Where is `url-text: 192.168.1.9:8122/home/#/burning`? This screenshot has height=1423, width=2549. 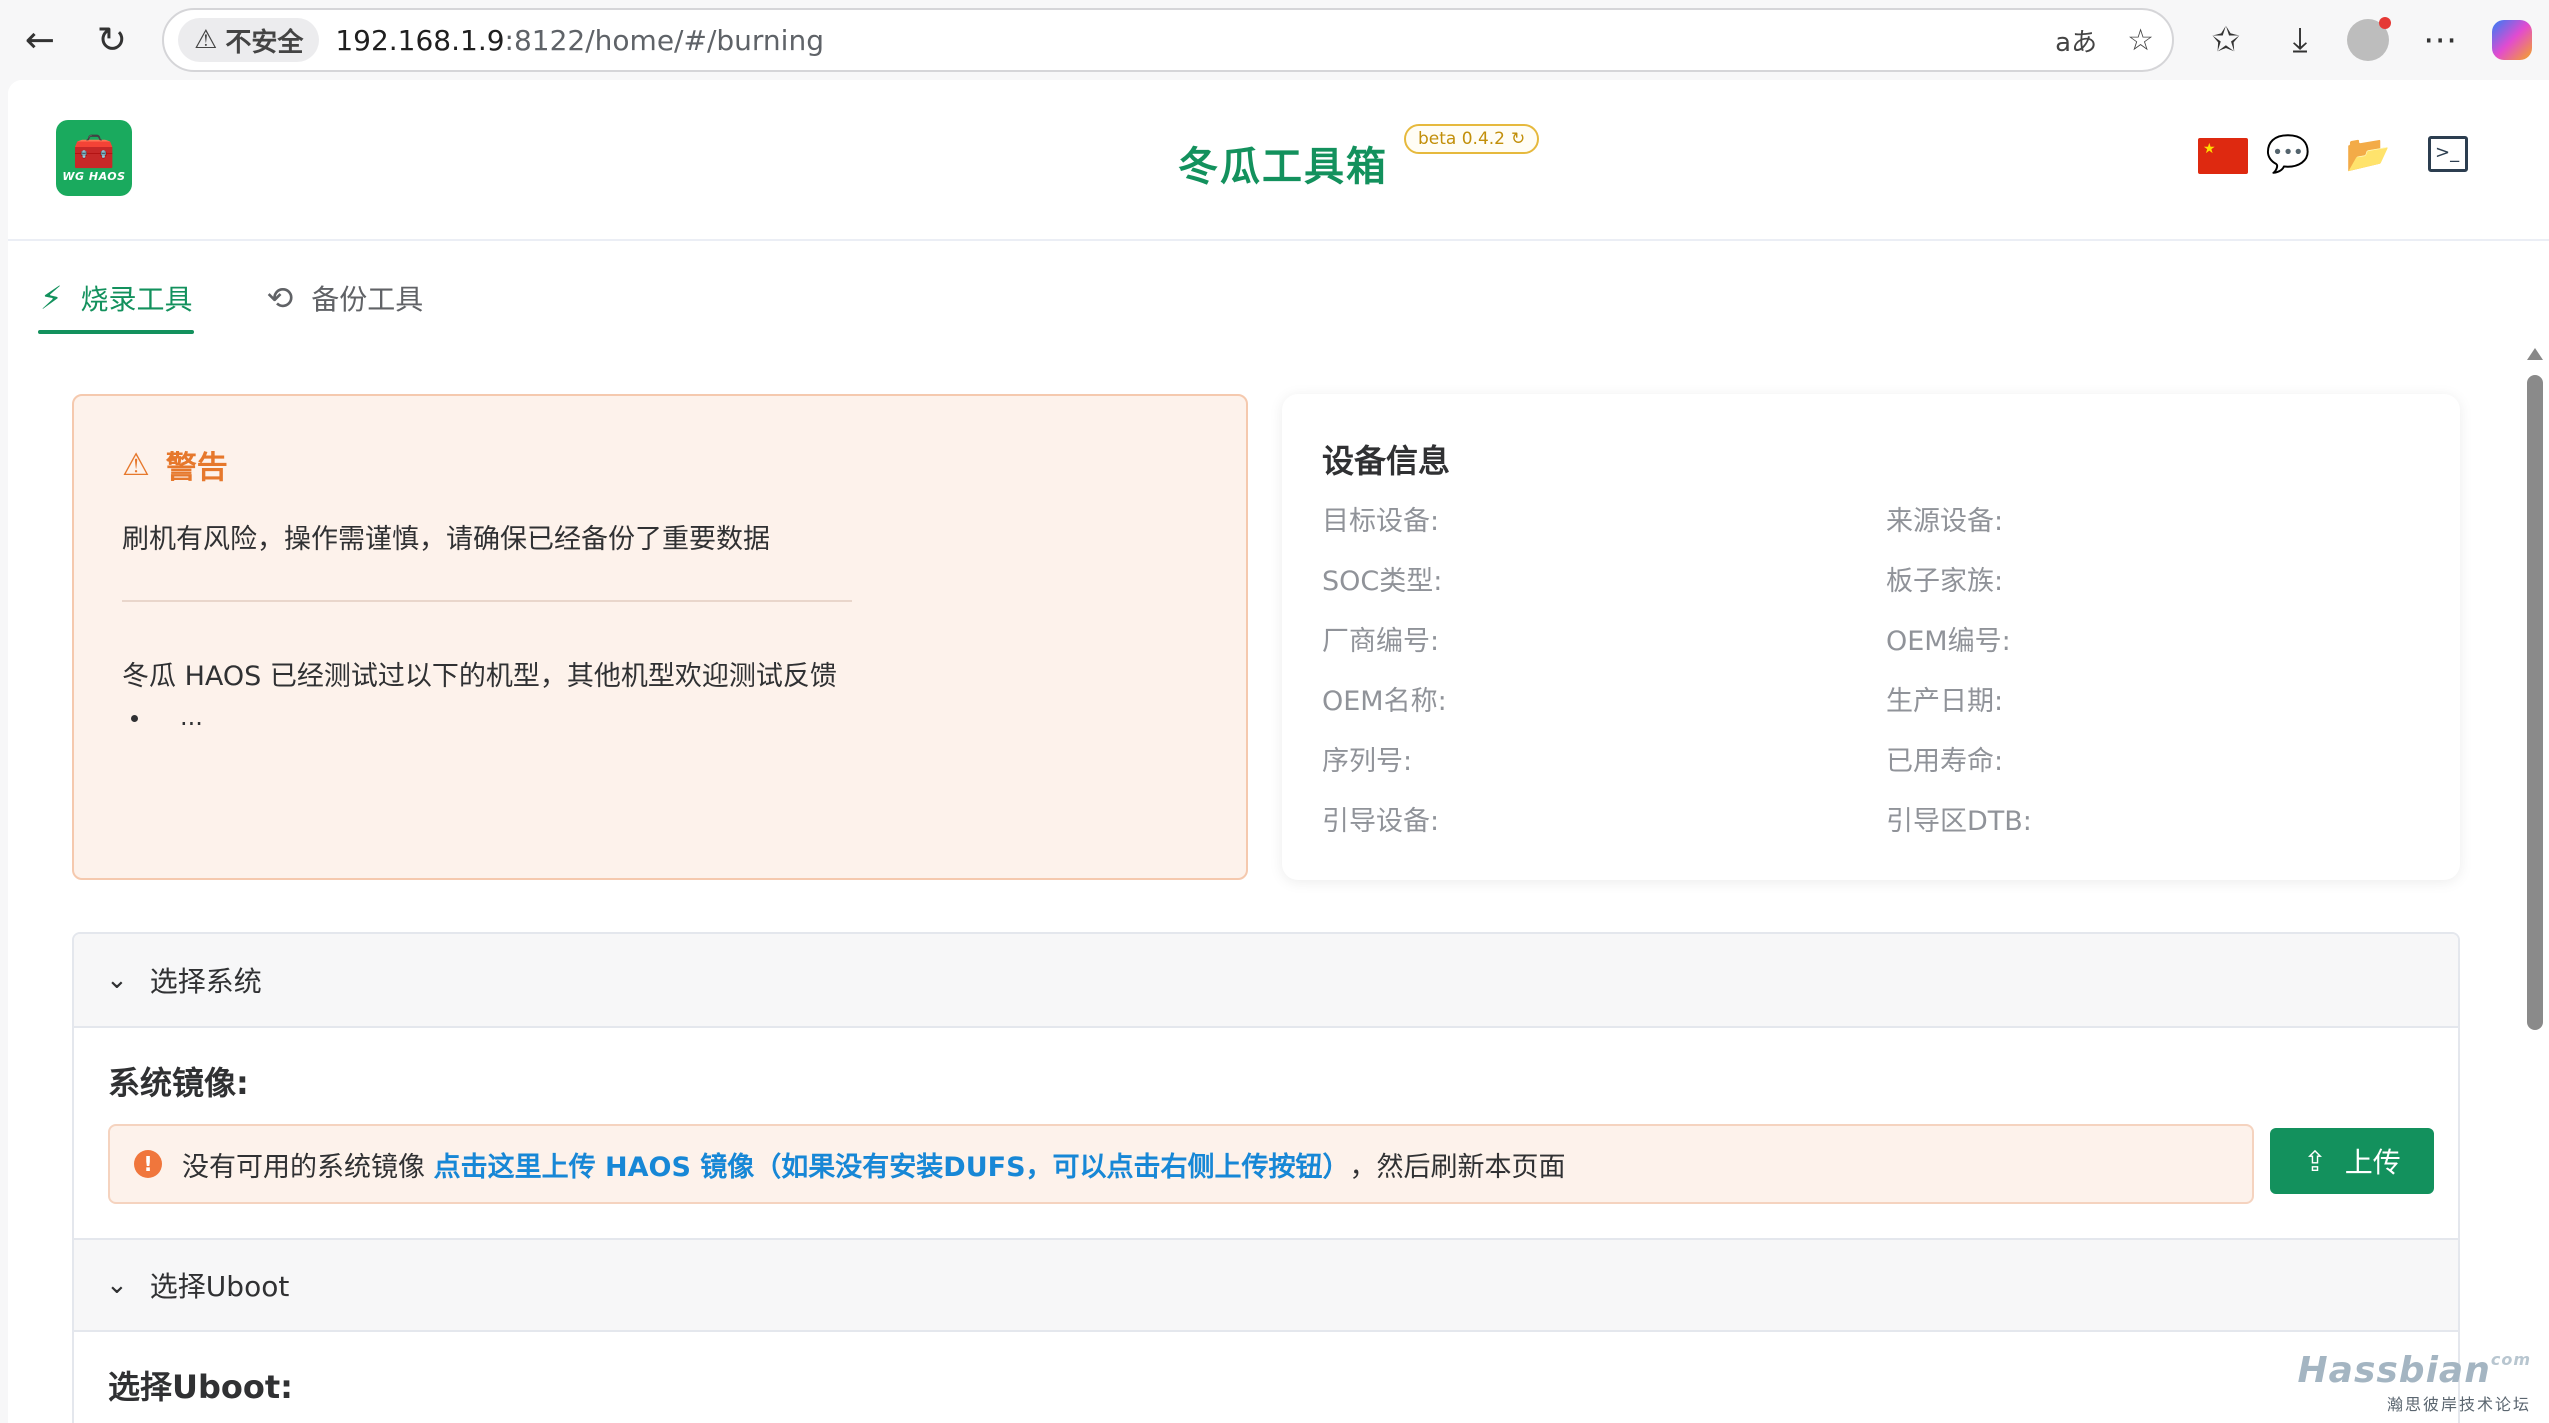 url-text: 192.168.1.9:8122/home/#/burning is located at coordinates (579, 40).